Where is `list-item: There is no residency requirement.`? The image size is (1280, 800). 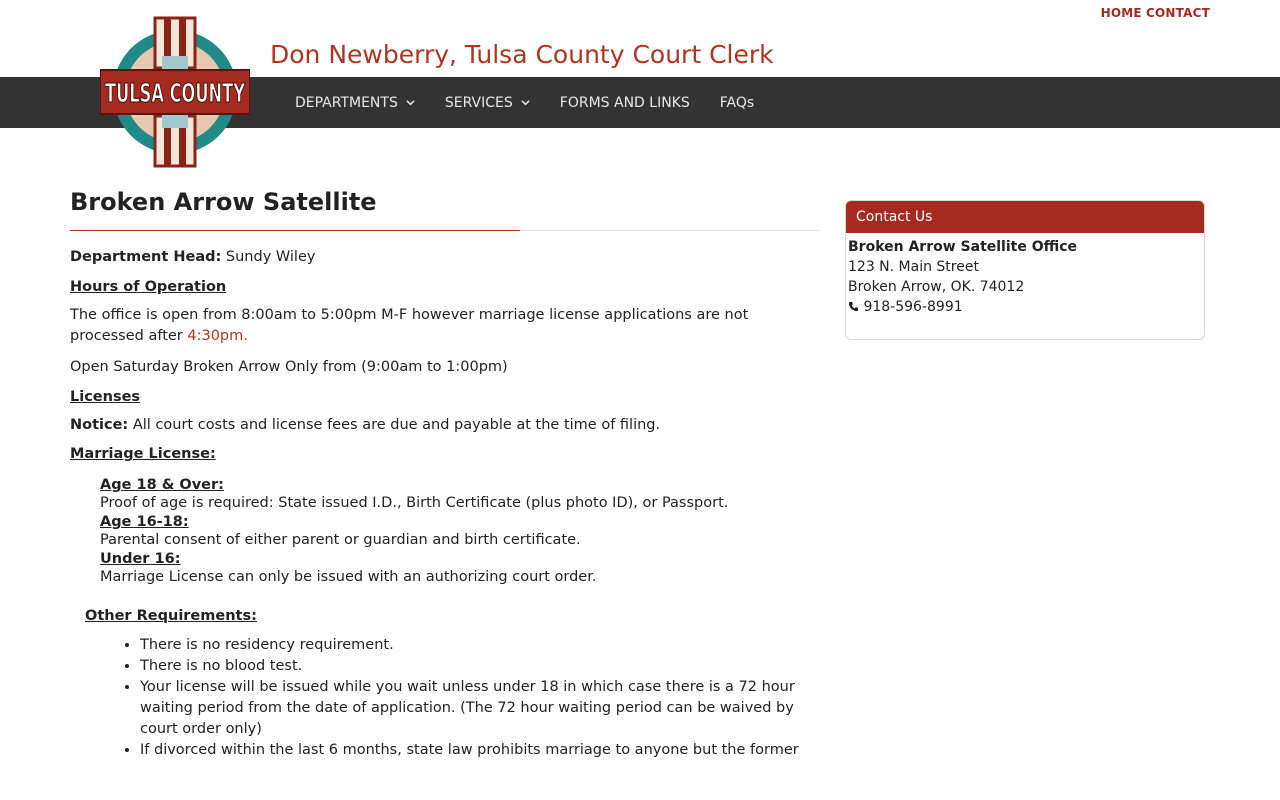 list-item: There is no residency requirement. is located at coordinates (480, 645).